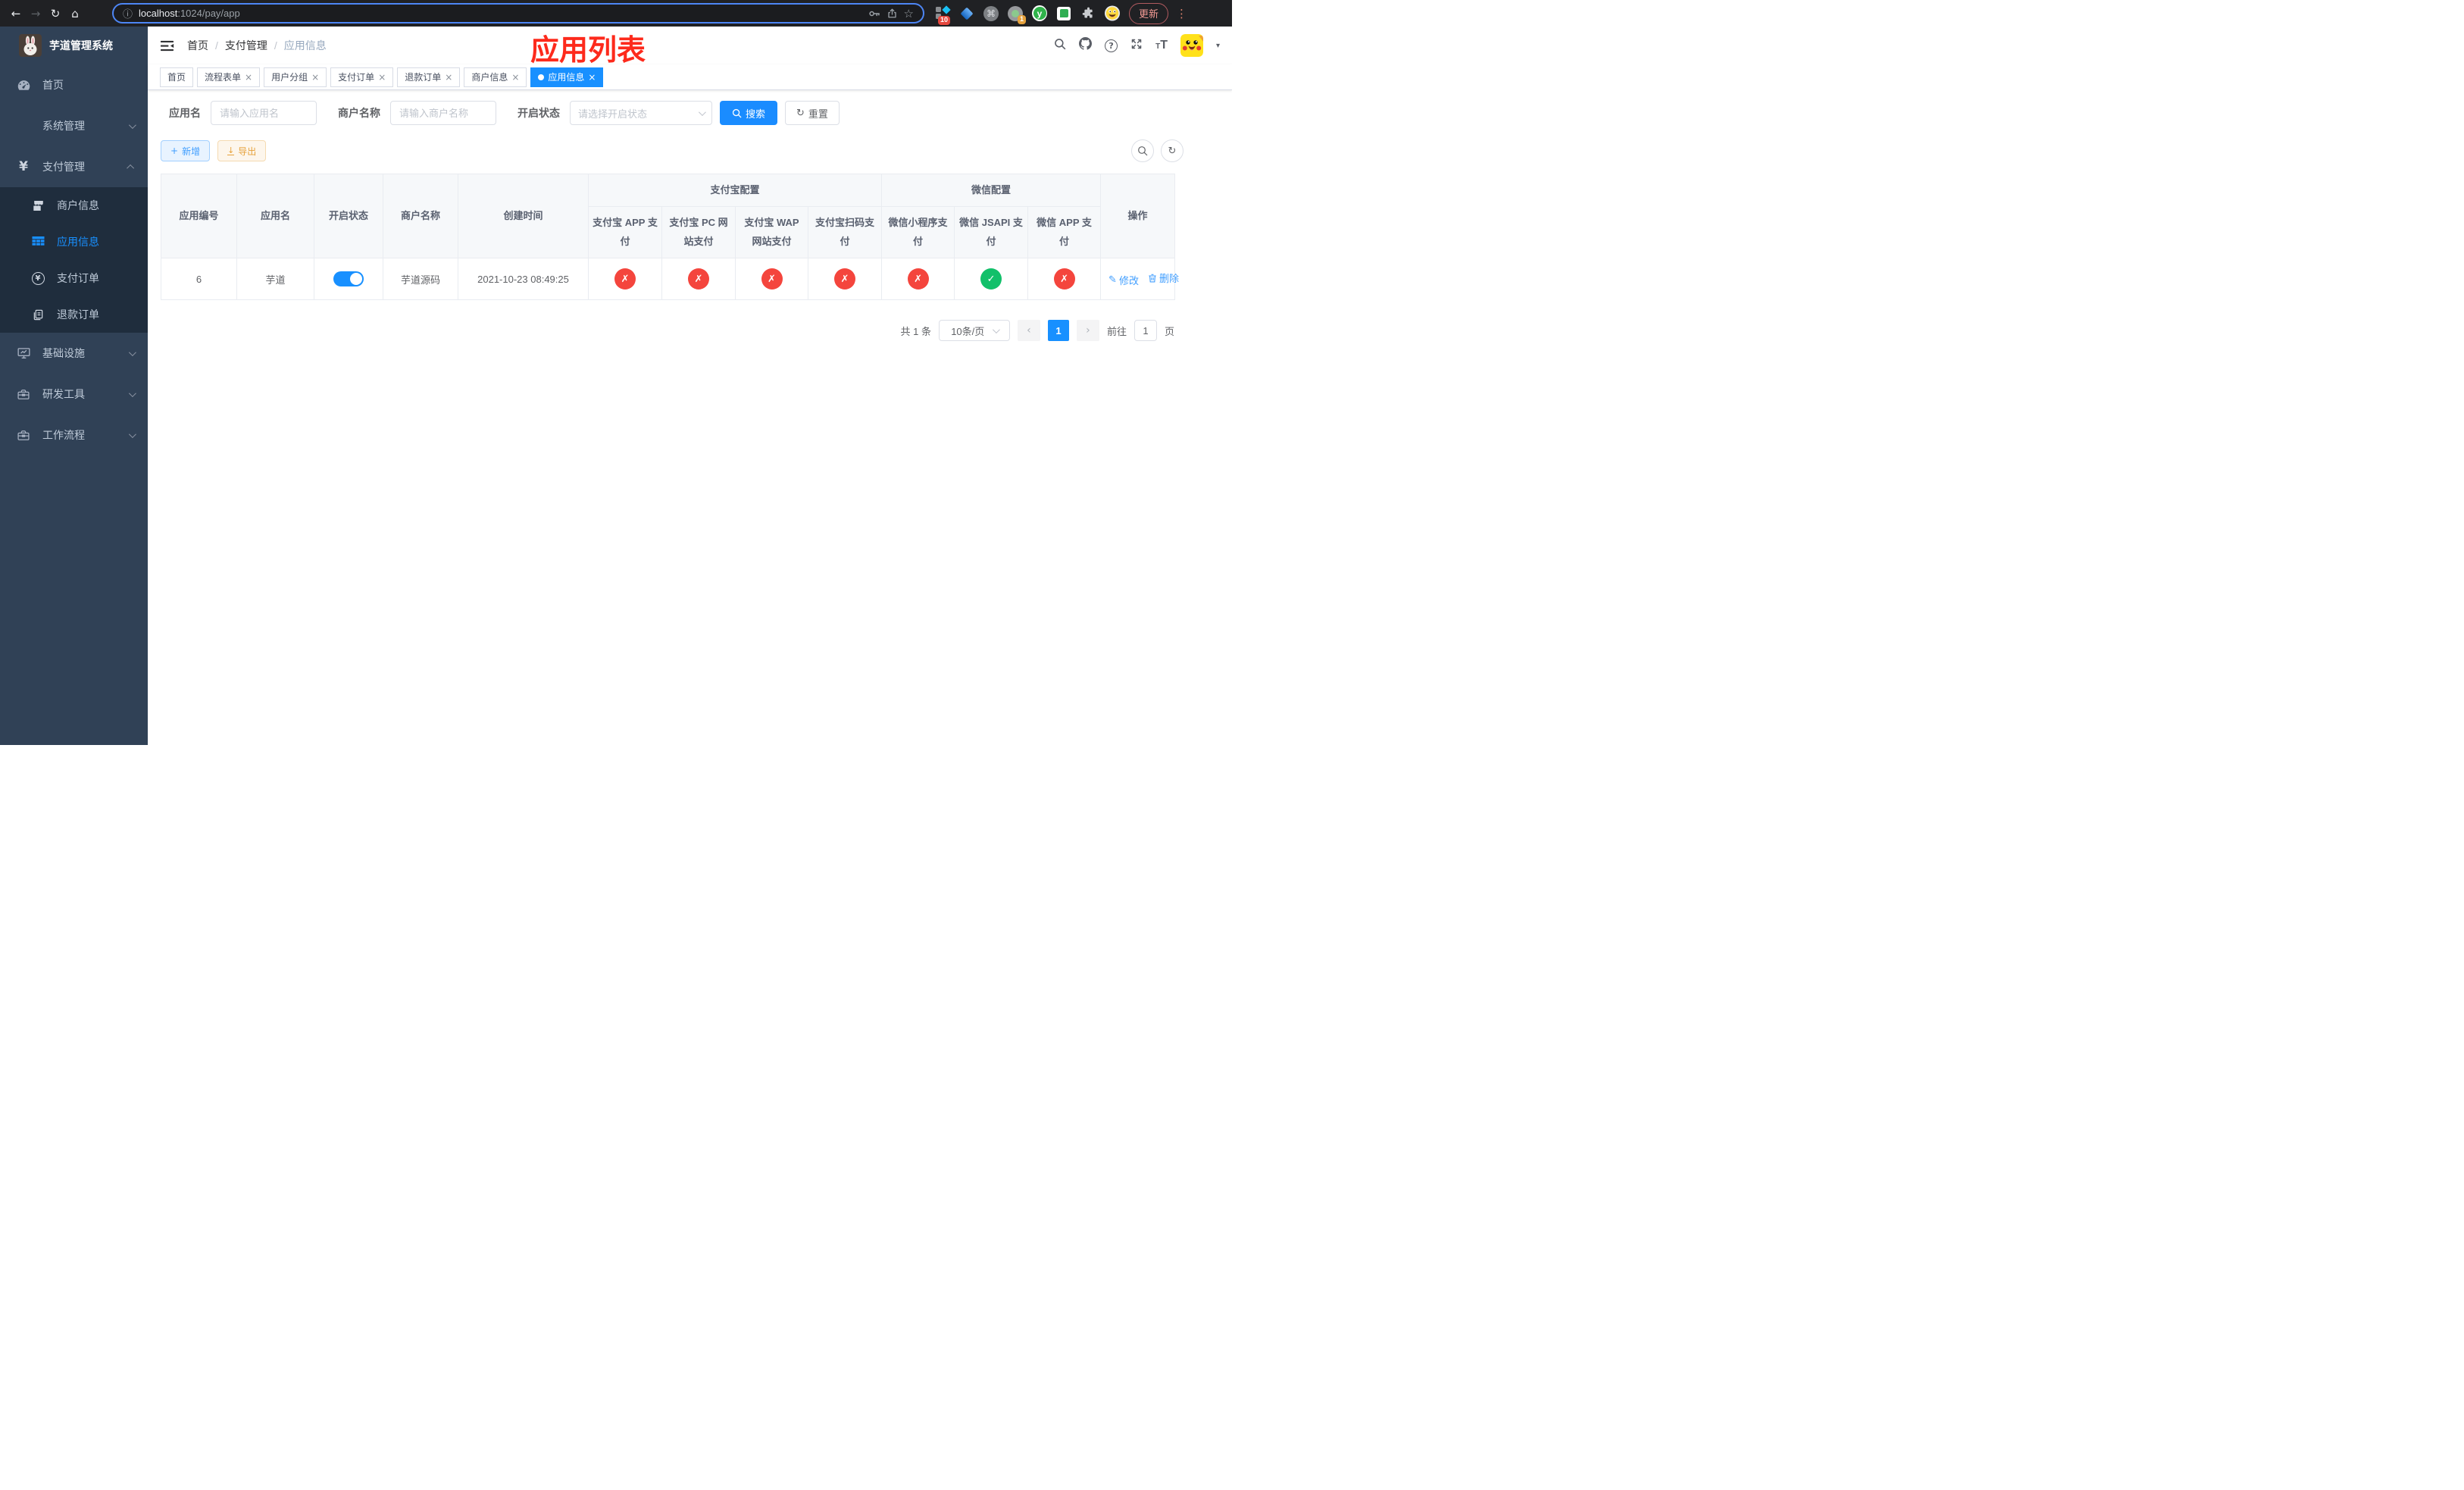 This screenshot has width=2464, height=1490. What do you see at coordinates (1123, 280) in the screenshot?
I see `edit-link: ✎ 修改` at bounding box center [1123, 280].